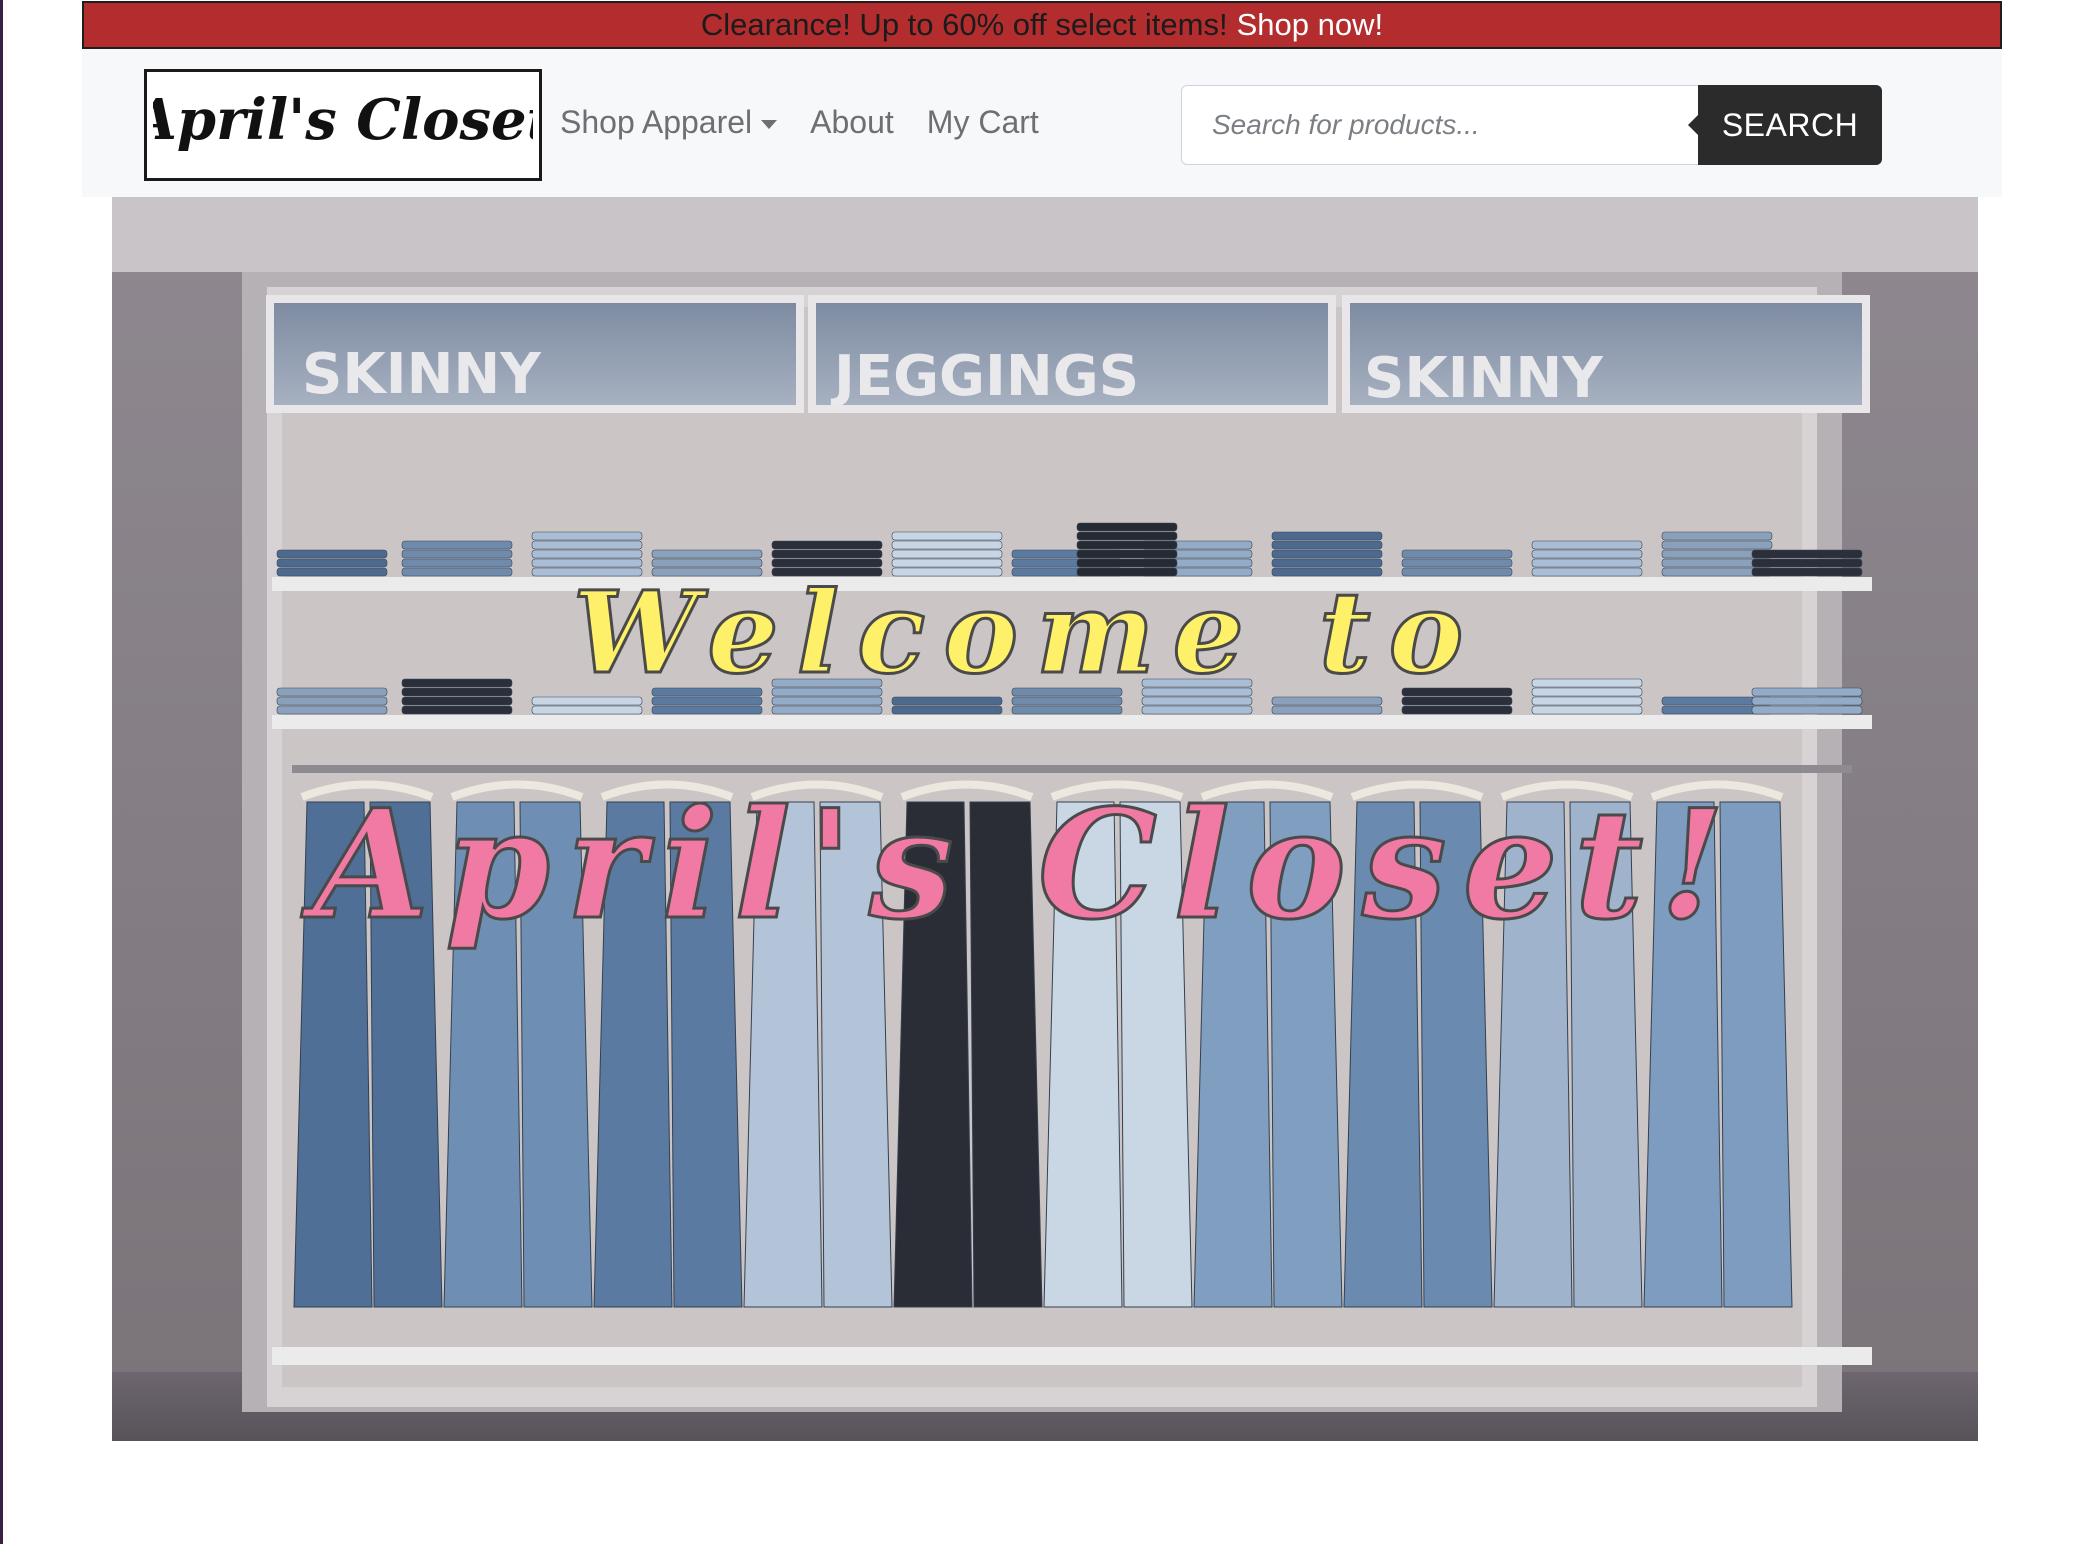 The image size is (2076, 1544). Describe the element at coordinates (769, 124) in the screenshot. I see `caret-down-icon` at that location.